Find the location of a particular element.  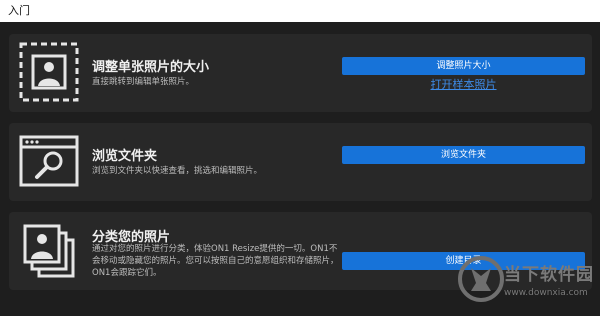

browse-folder-icon is located at coordinates (49, 161).